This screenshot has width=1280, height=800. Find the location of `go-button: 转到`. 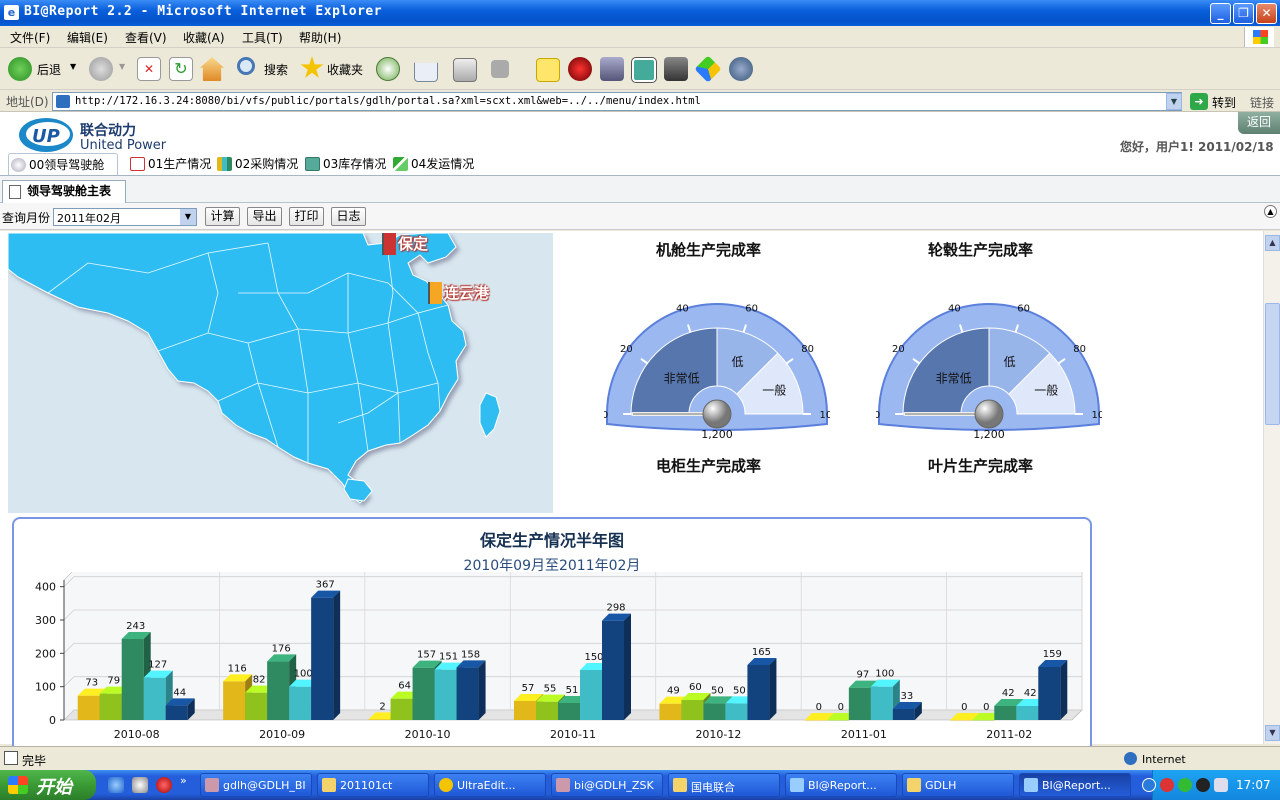

go-button: 转到 is located at coordinates (1224, 102).